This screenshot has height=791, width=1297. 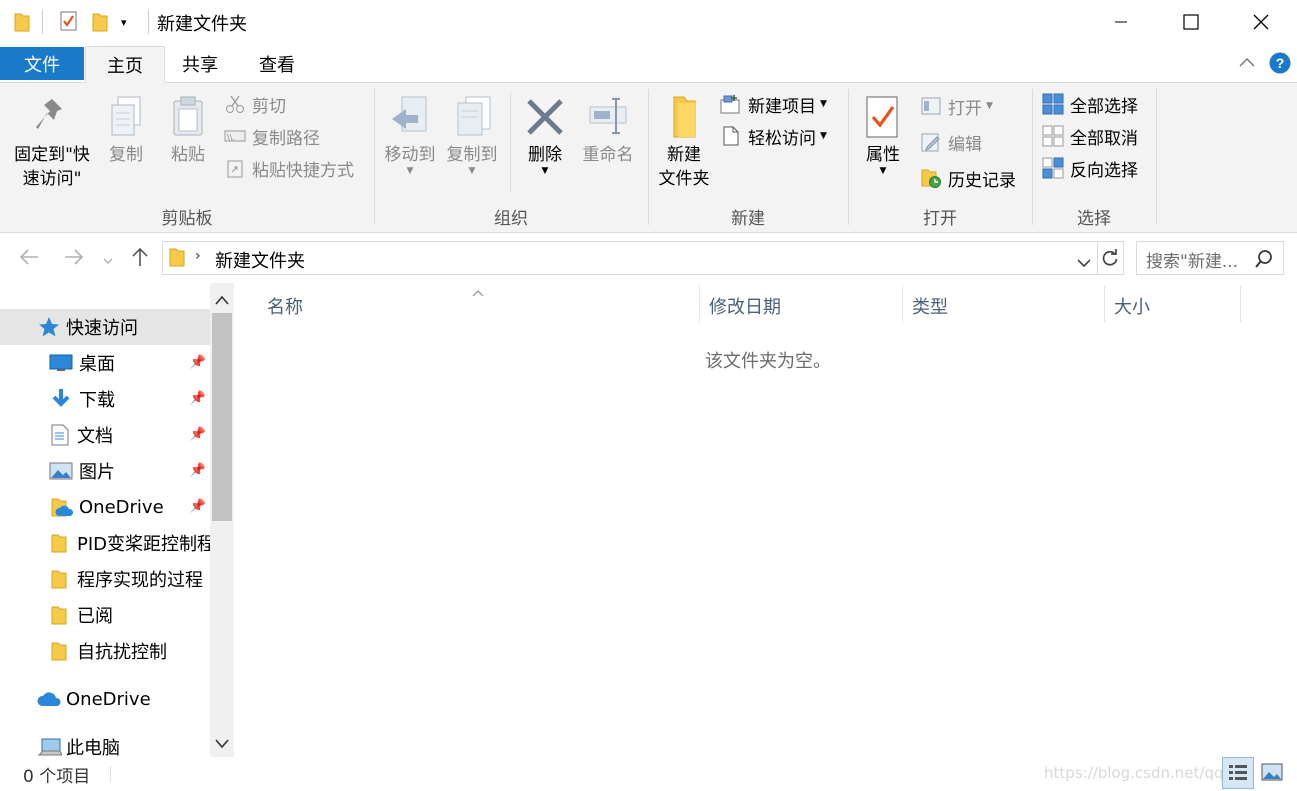 I want to click on copy-to-button: 复制到 ▼, so click(x=472, y=135).